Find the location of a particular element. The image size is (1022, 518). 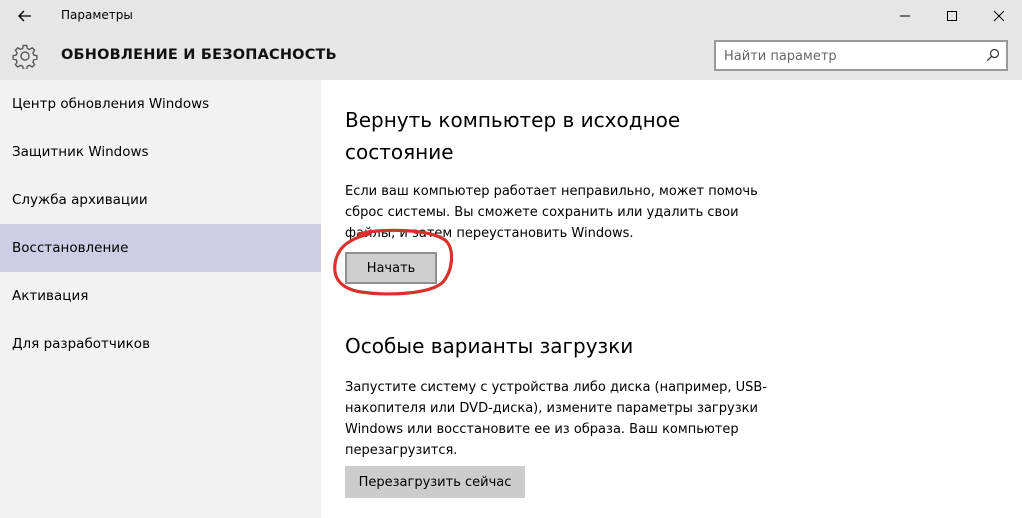

sidebar-item-developers: Для разработчиков is located at coordinates (160, 344).